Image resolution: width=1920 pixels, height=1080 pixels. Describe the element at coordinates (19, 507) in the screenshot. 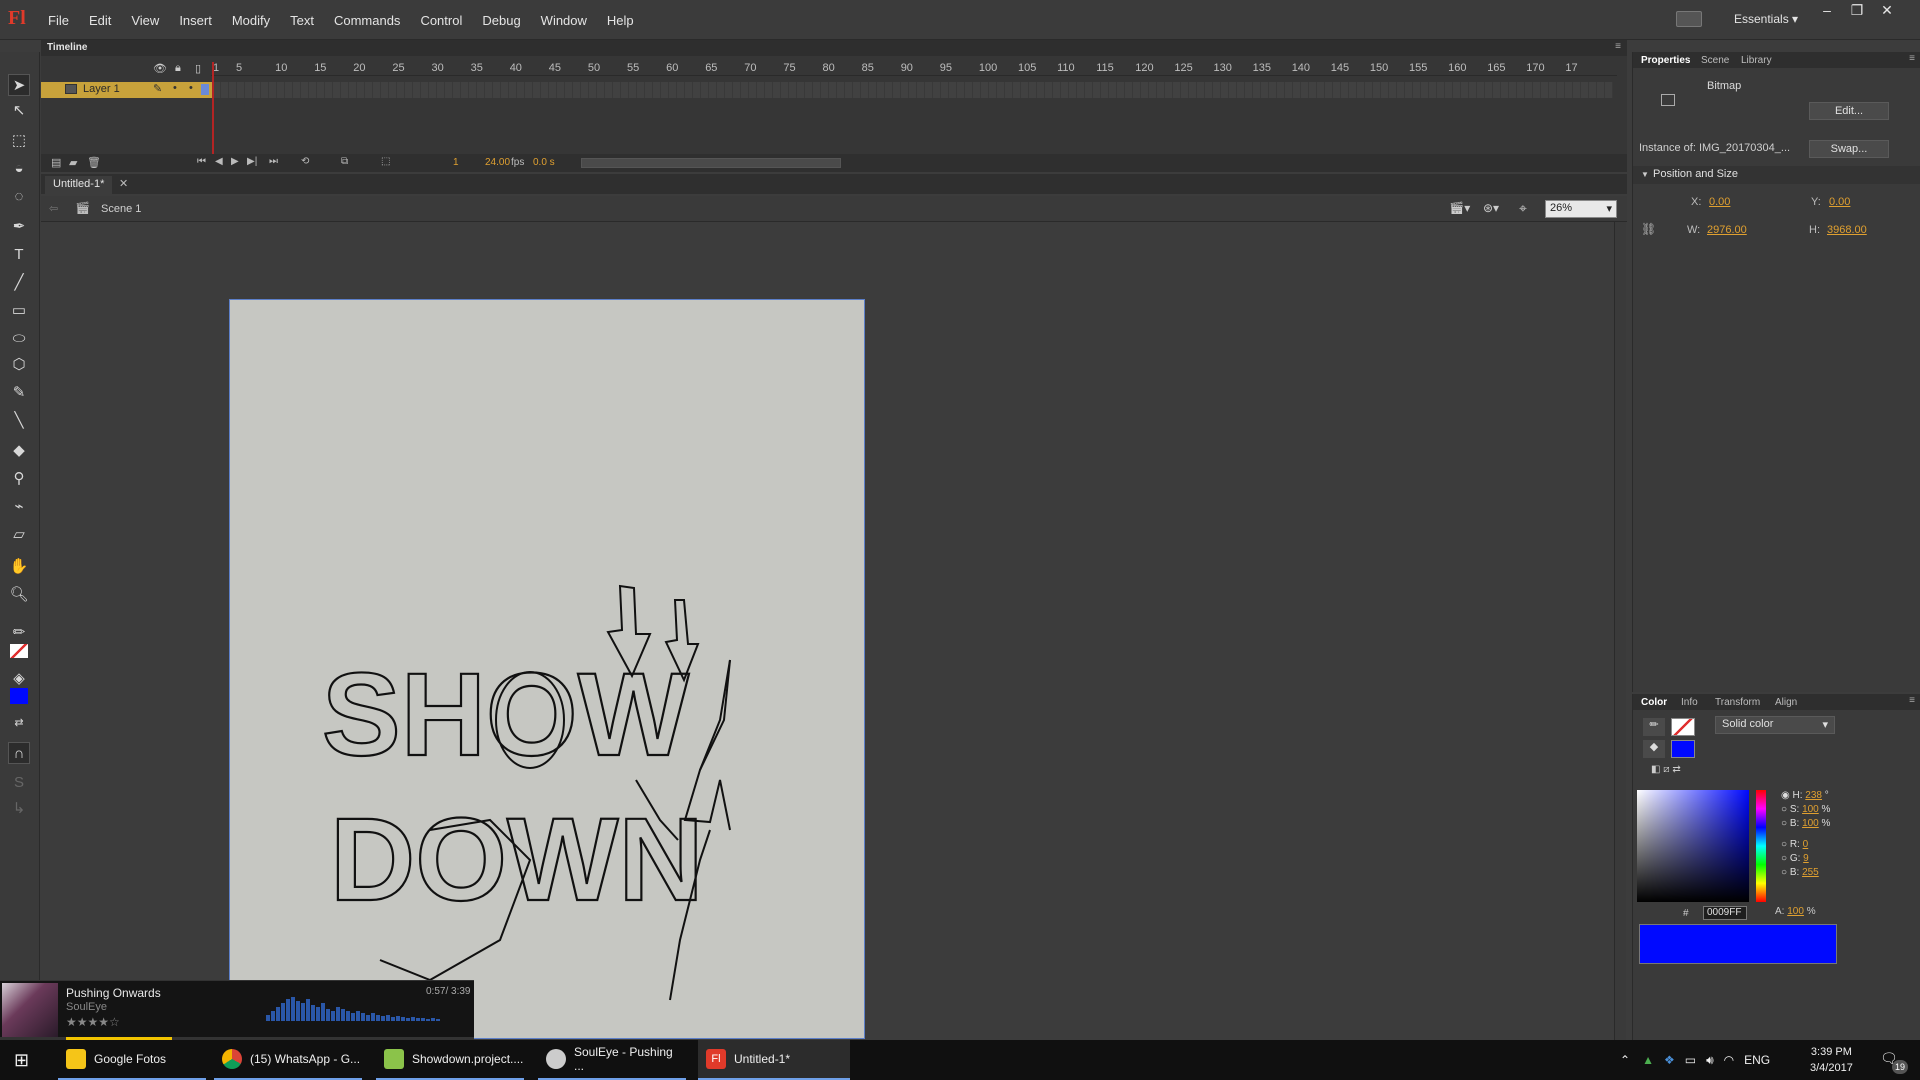

I see `eyedropper-tool-icon: ⌁` at that location.